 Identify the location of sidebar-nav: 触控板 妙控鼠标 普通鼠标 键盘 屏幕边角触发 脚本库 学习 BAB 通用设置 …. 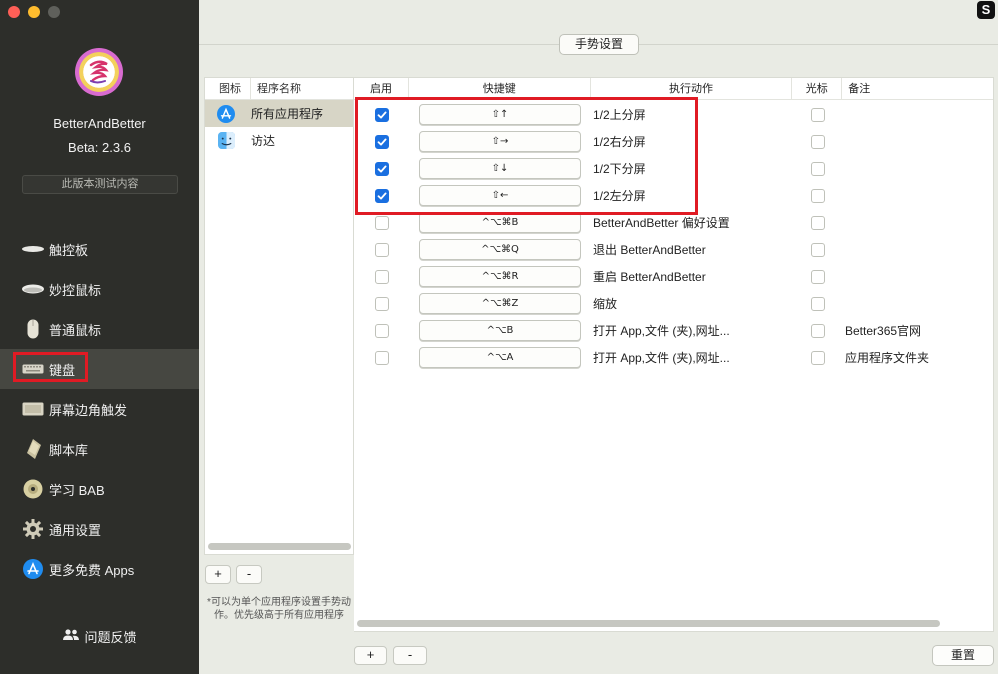
(99, 409).